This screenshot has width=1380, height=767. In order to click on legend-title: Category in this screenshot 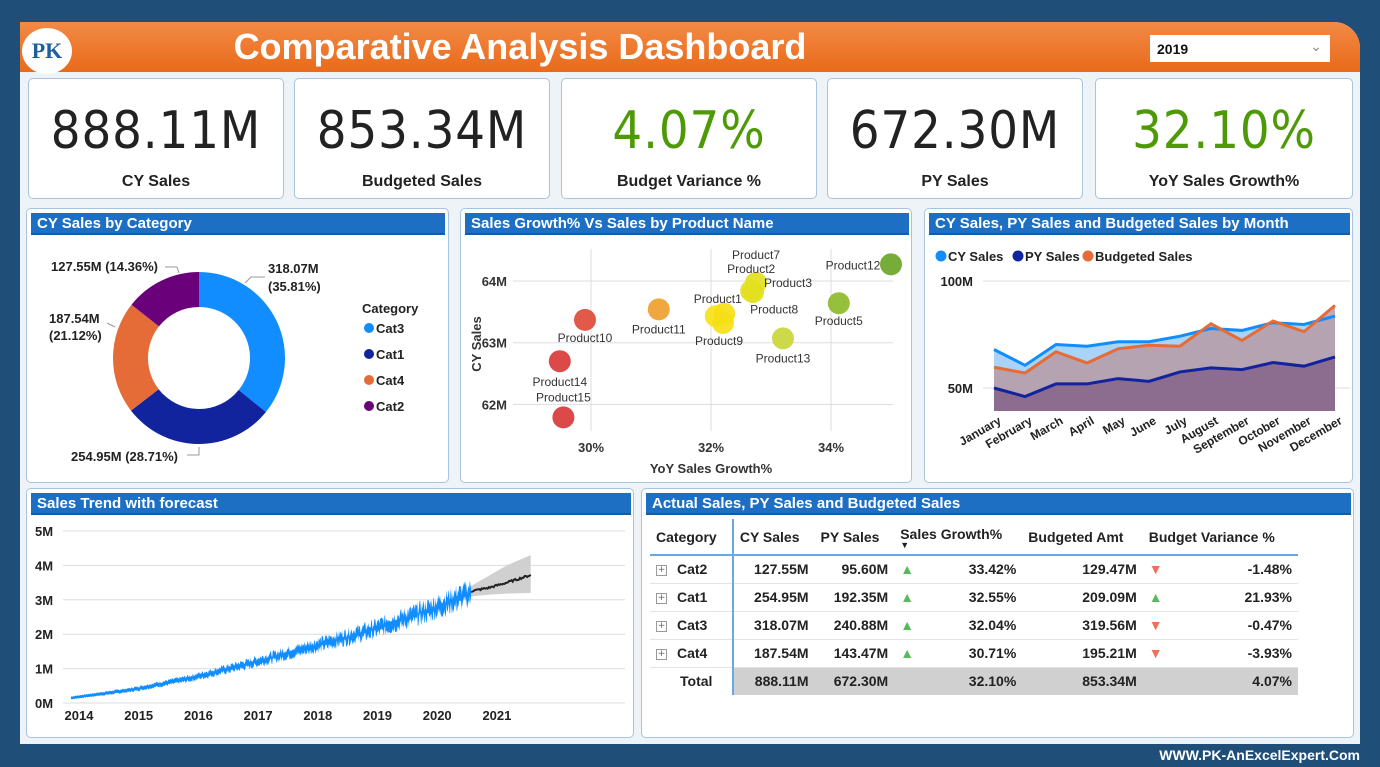, I will do `click(390, 308)`.